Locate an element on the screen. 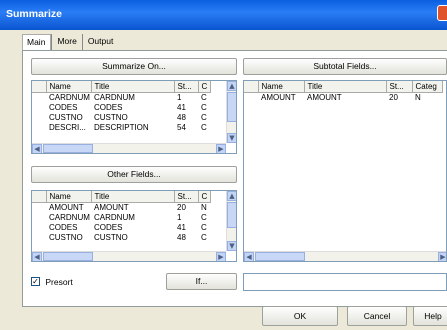 The height and width of the screenshot is (330, 447). tab-more: More is located at coordinates (66, 42).